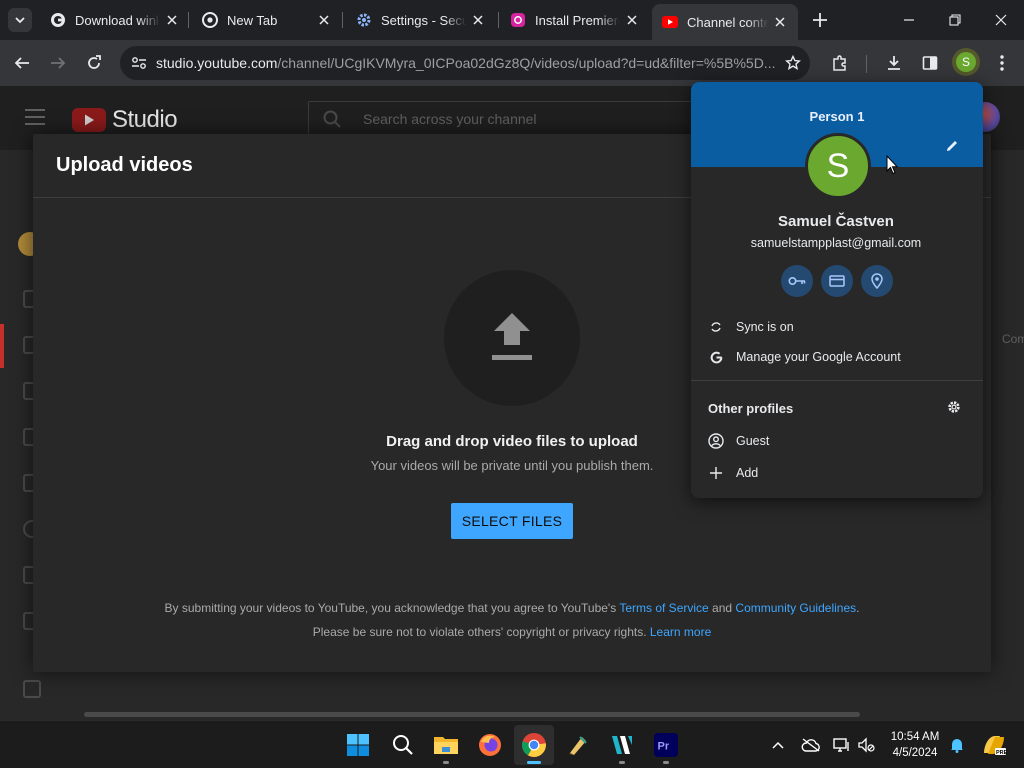 This screenshot has width=1024, height=768. What do you see at coordinates (732, 473) in the screenshot?
I see `add-profile-row: Add` at bounding box center [732, 473].